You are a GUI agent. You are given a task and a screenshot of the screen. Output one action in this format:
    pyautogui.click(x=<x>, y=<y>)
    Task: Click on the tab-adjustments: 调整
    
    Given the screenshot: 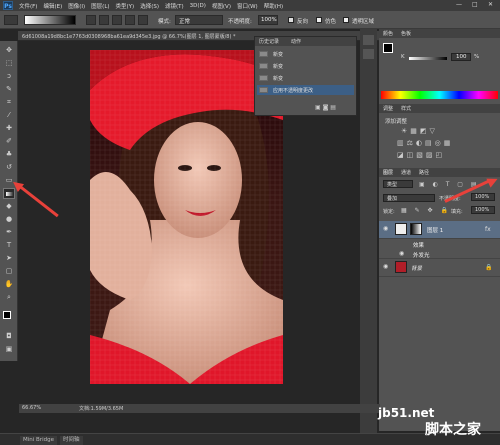 What is the action you would take?
    pyautogui.click(x=388, y=108)
    